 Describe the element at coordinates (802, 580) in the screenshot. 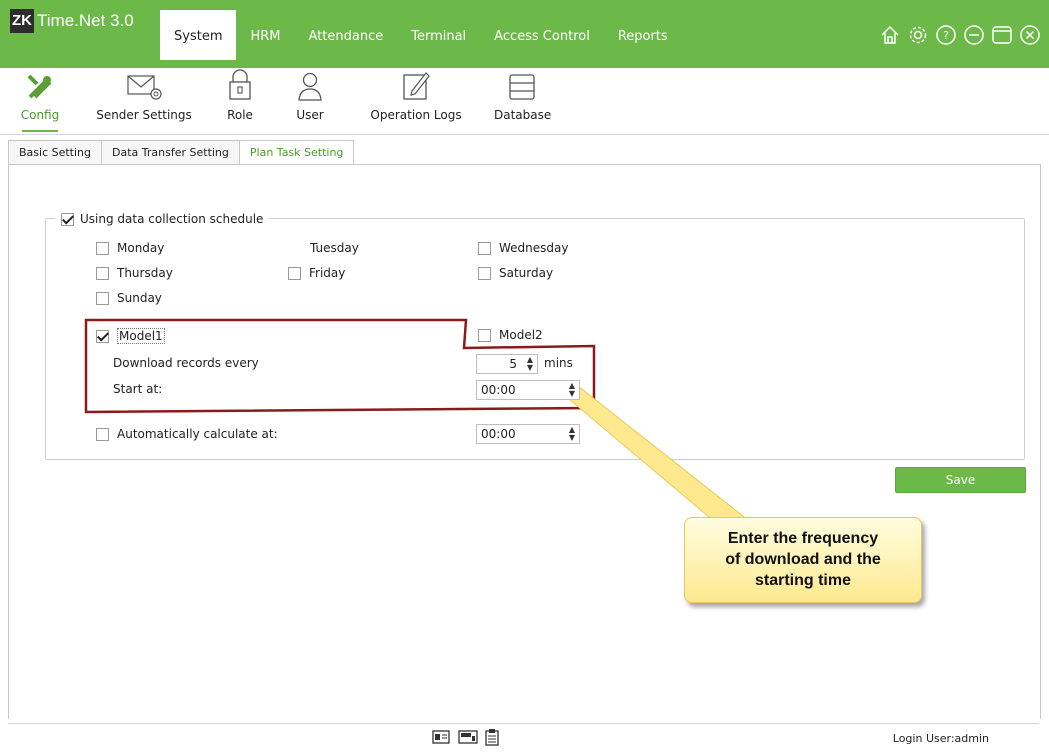

I see `callout-line-3: starting time` at that location.